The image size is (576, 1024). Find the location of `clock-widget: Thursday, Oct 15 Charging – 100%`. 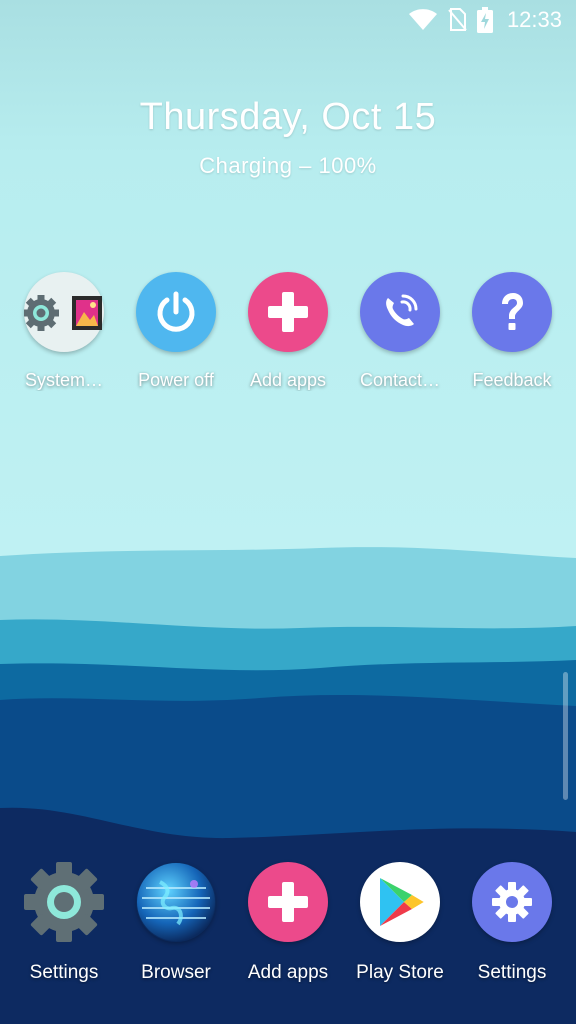

clock-widget: Thursday, Oct 15 Charging – 100% is located at coordinates (288, 137).